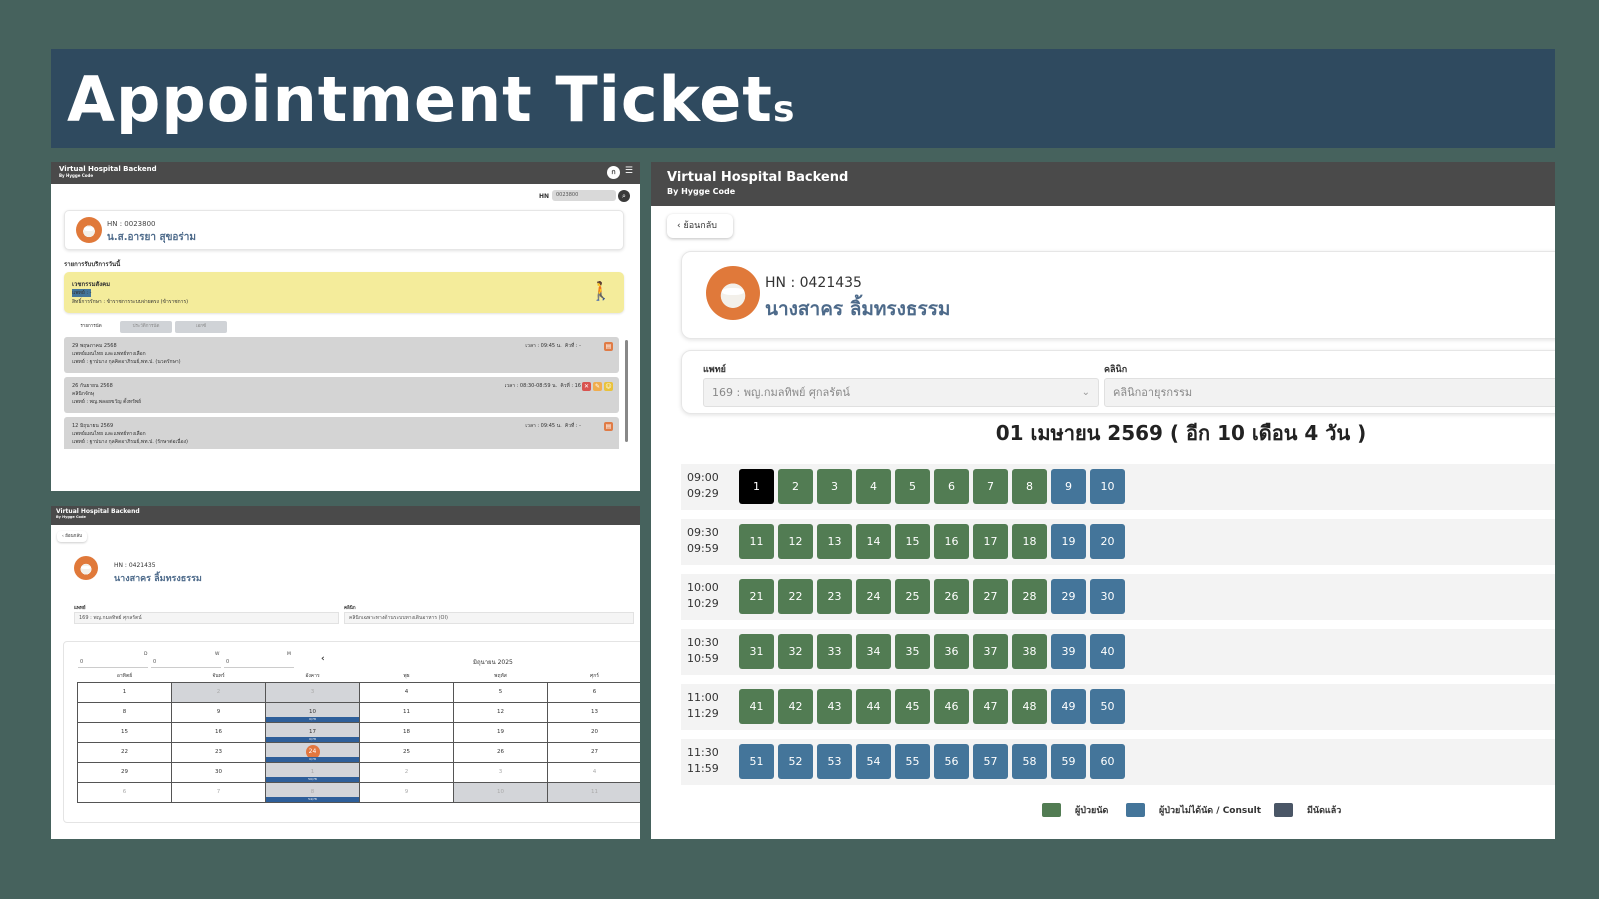 This screenshot has height=899, width=1599. What do you see at coordinates (124, 712) in the screenshot?
I see `calendar-day-cell: 8` at bounding box center [124, 712].